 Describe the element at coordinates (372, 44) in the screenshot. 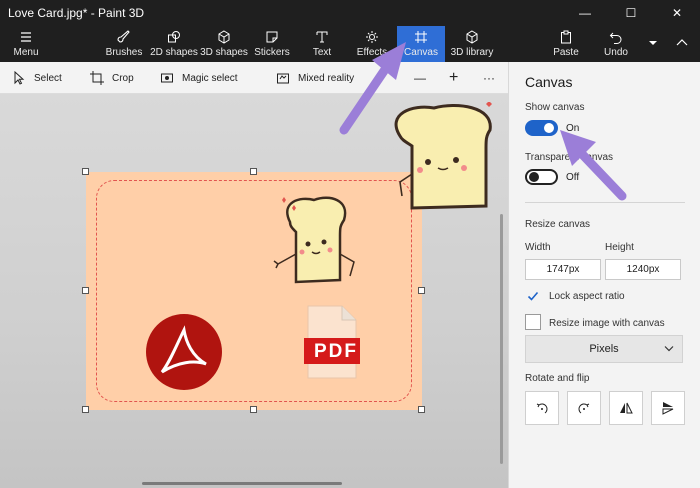

I see `tab-effects: Effects` at that location.